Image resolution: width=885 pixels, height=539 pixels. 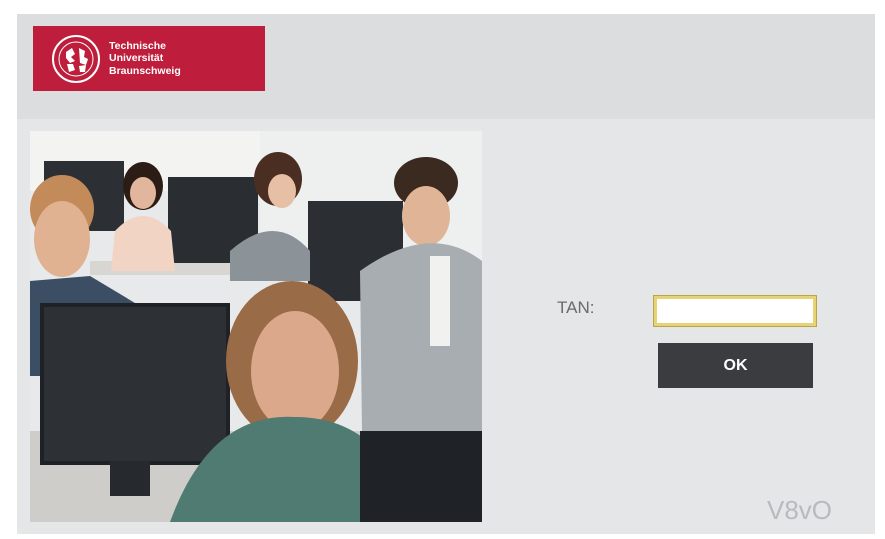 What do you see at coordinates (735, 311) in the screenshot?
I see `tan-input` at bounding box center [735, 311].